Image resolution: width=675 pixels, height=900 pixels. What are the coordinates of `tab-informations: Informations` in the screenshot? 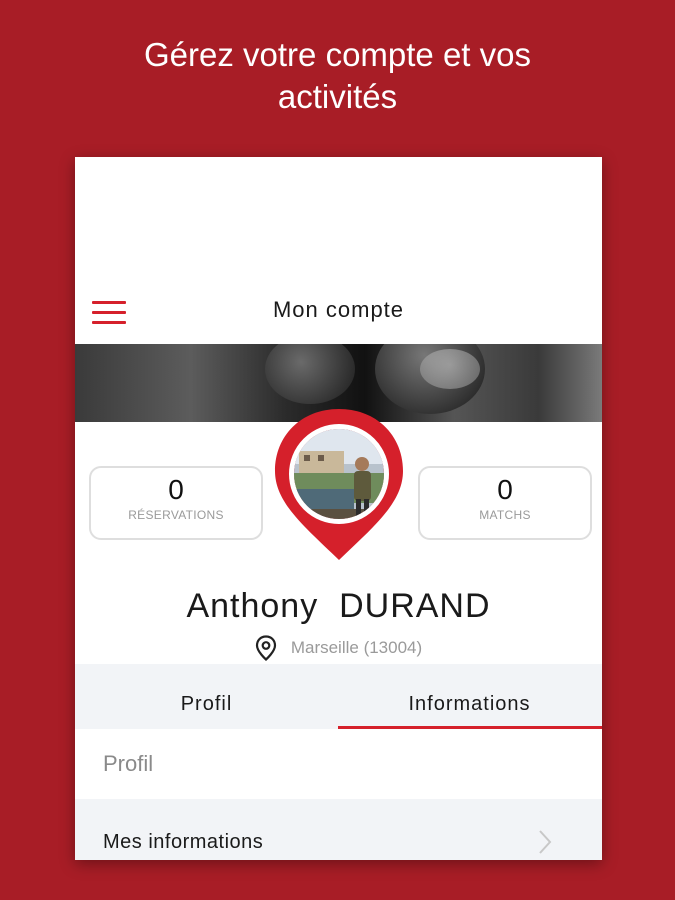 It's located at (469, 697).